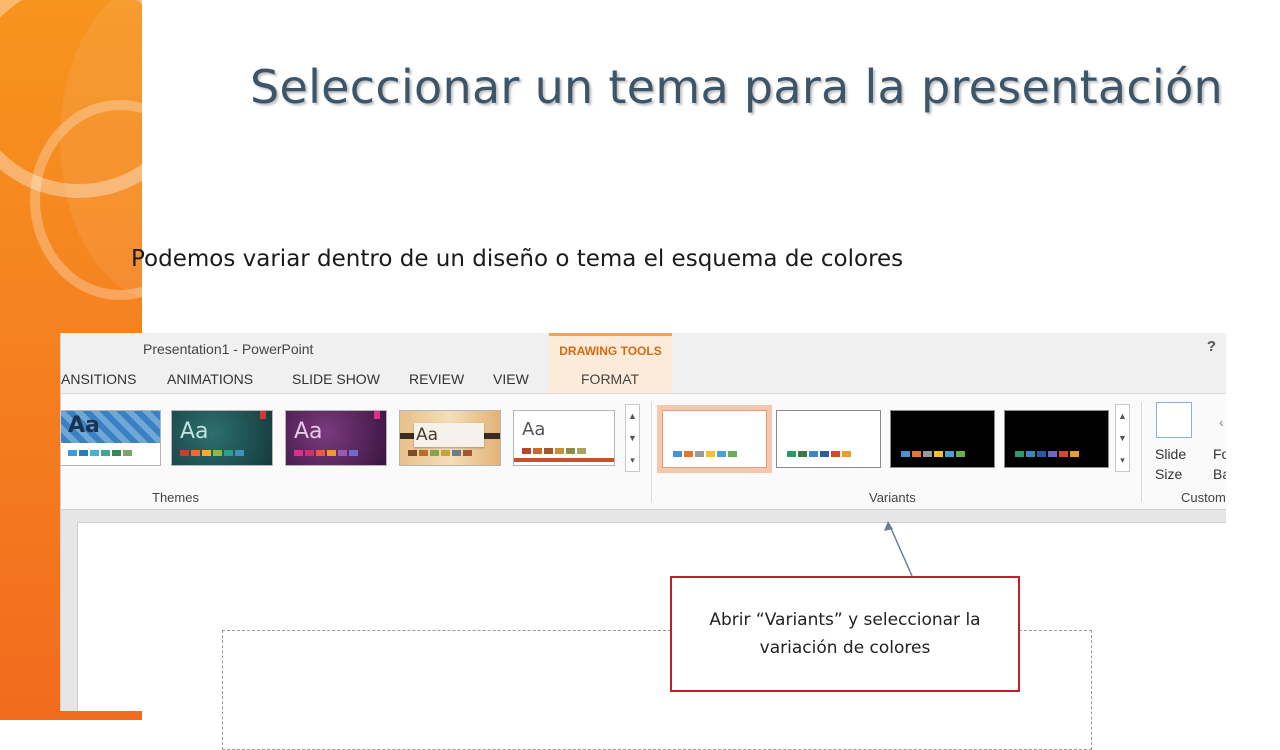 The image size is (1280, 750). I want to click on window-title: Presentation1 - PowerPoint, so click(228, 349).